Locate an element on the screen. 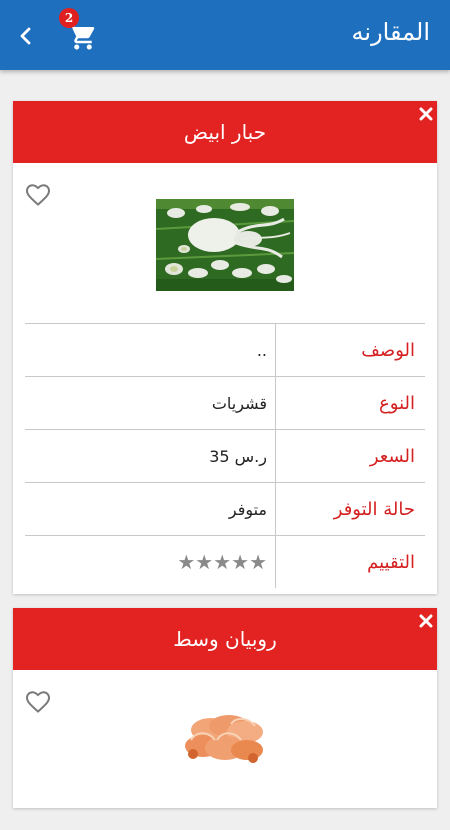 The image size is (450, 830). product-card-header: روبيان وسط is located at coordinates (225, 639).